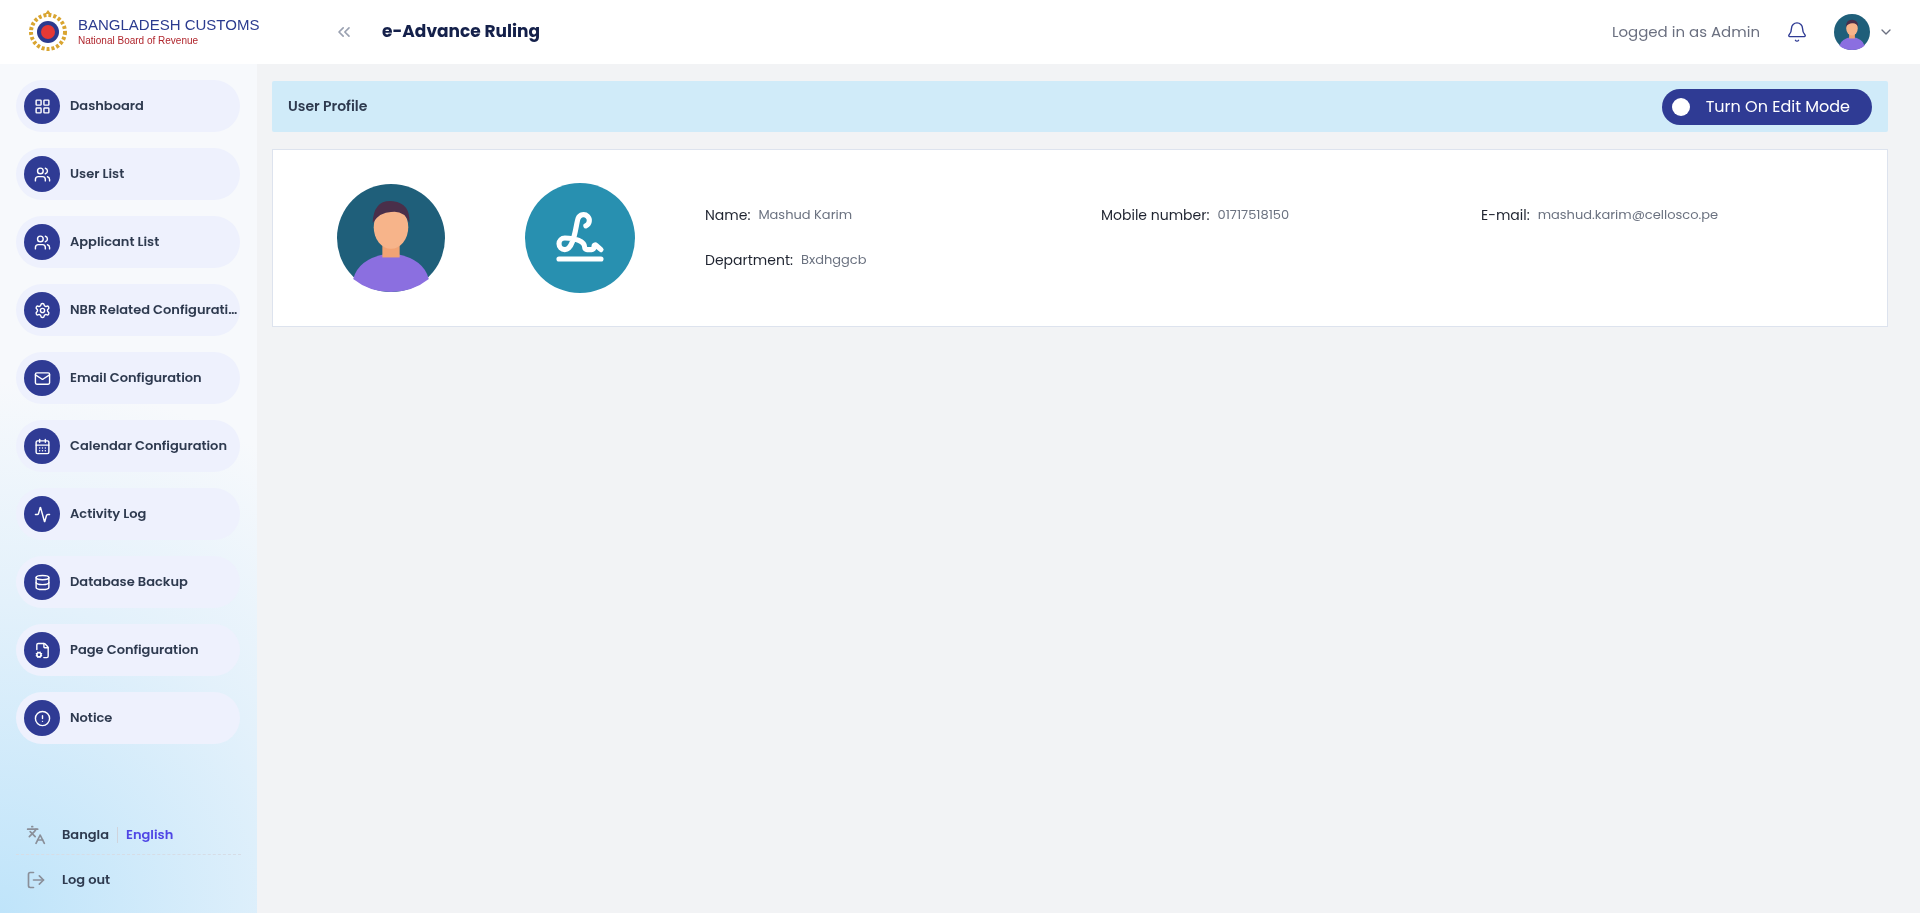  I want to click on sidebar-item: Database Backup, so click(128, 582).